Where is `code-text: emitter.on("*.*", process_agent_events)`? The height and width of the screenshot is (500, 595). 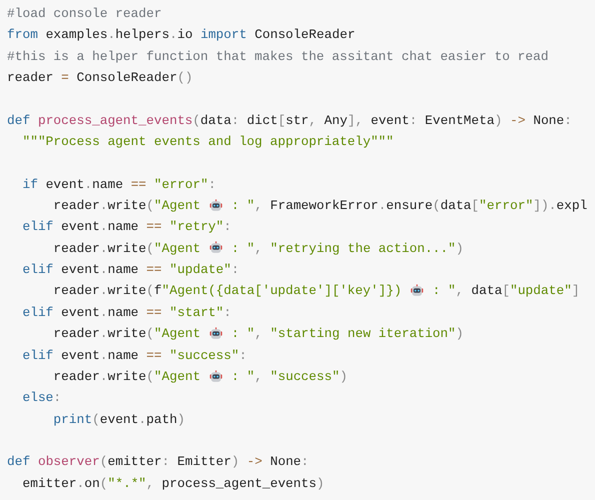
code-text: emitter.on("*.*", process_agent_events) is located at coordinates (172, 483).